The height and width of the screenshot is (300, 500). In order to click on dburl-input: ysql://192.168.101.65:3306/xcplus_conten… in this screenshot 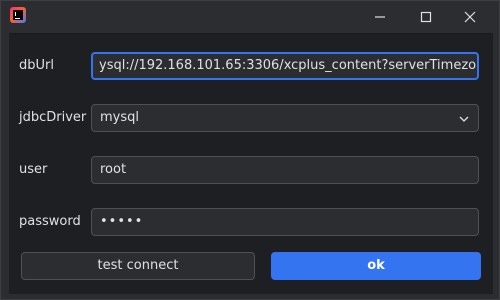, I will do `click(285, 66)`.